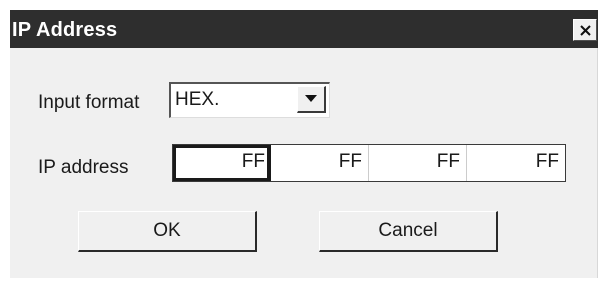  Describe the element at coordinates (516, 163) in the screenshot. I see `ip-octet-4-input: FF` at that location.